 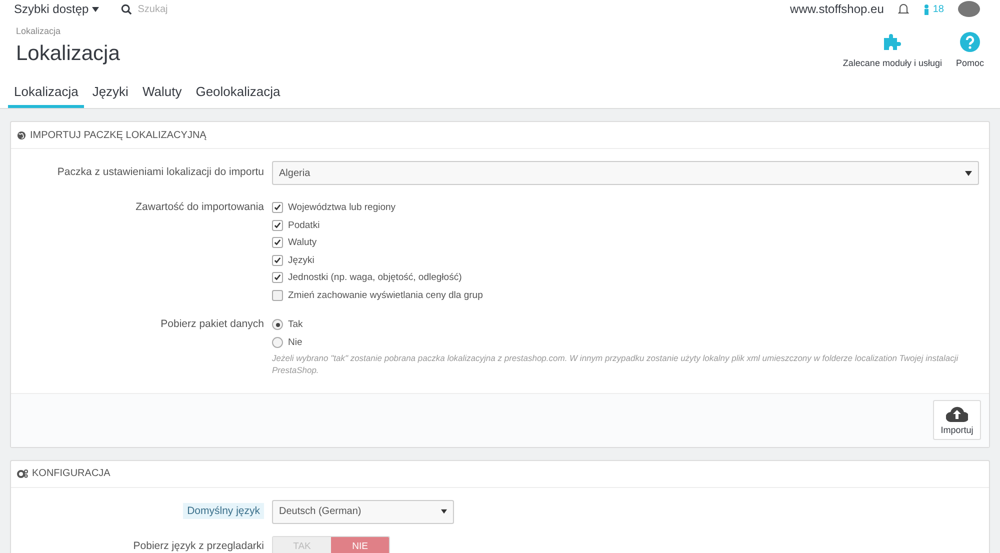 What do you see at coordinates (162, 94) in the screenshot?
I see `tab: Waluty` at bounding box center [162, 94].